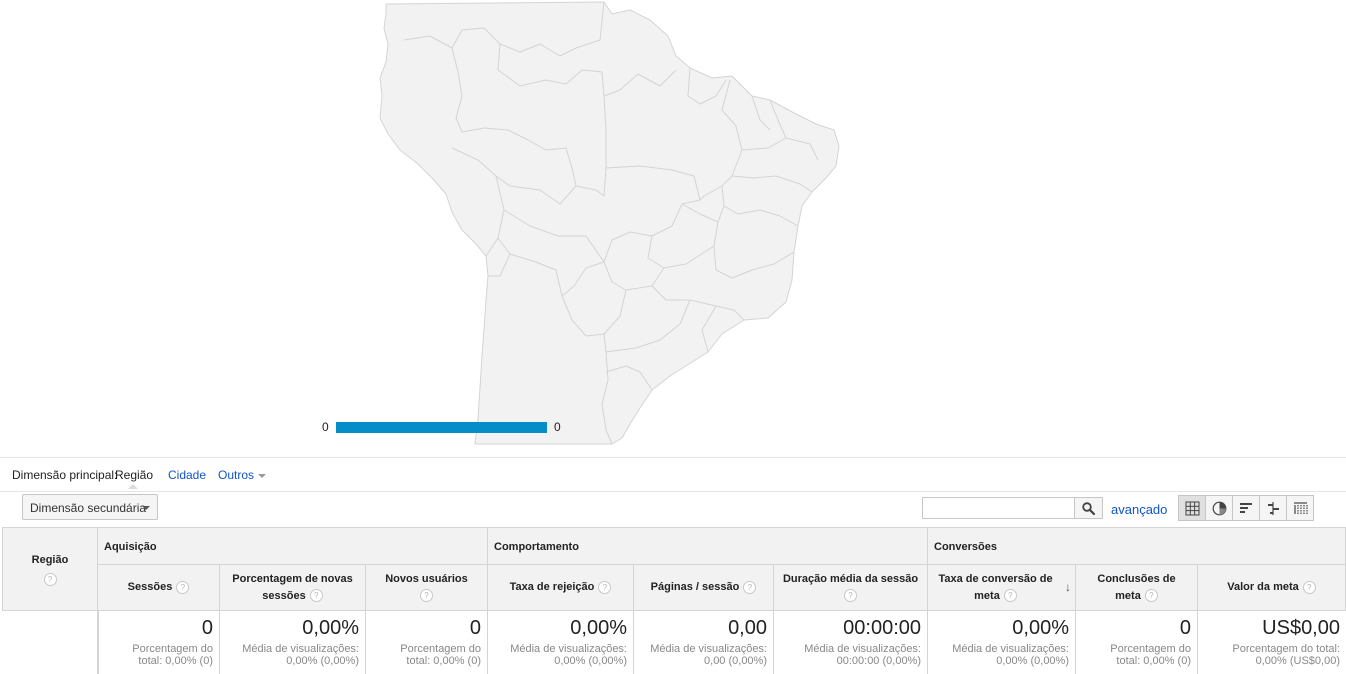 The height and width of the screenshot is (674, 1346). Describe the element at coordinates (695, 587) in the screenshot. I see `column-label: Páginas / sessão` at that location.